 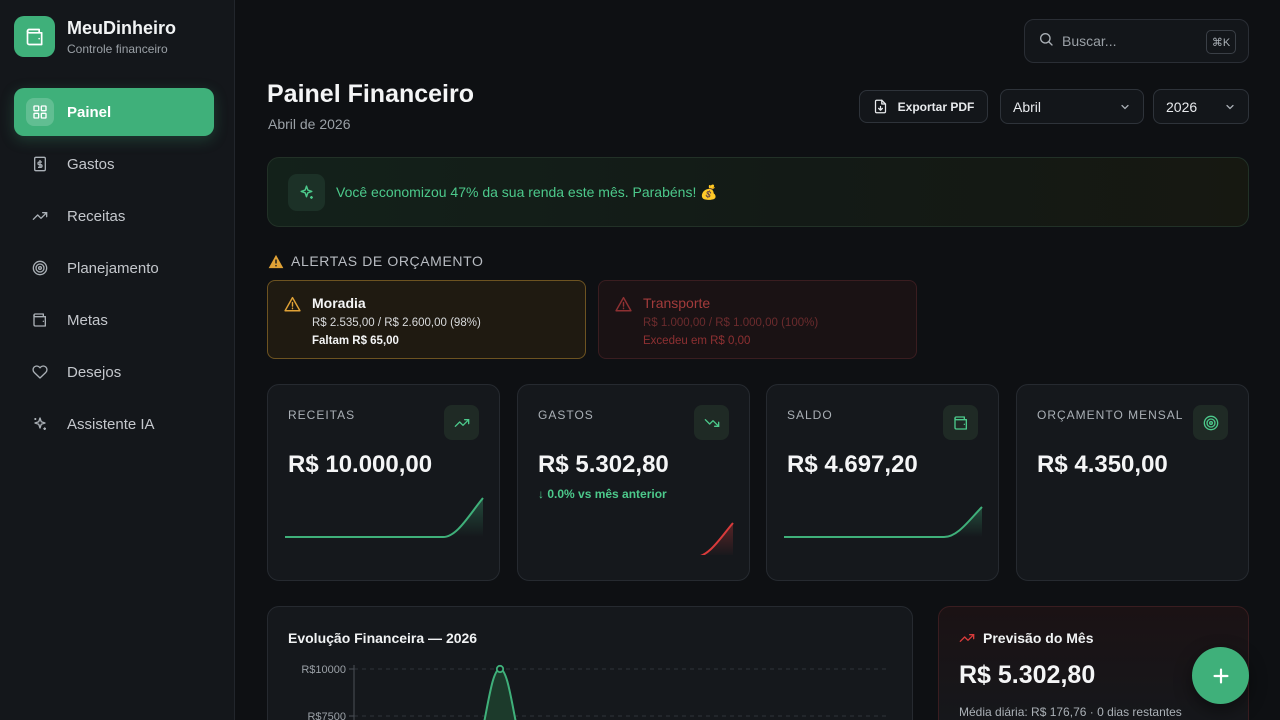 What do you see at coordinates (1110, 415) in the screenshot?
I see `stat-label: ORÇAMENTO MENSAL` at bounding box center [1110, 415].